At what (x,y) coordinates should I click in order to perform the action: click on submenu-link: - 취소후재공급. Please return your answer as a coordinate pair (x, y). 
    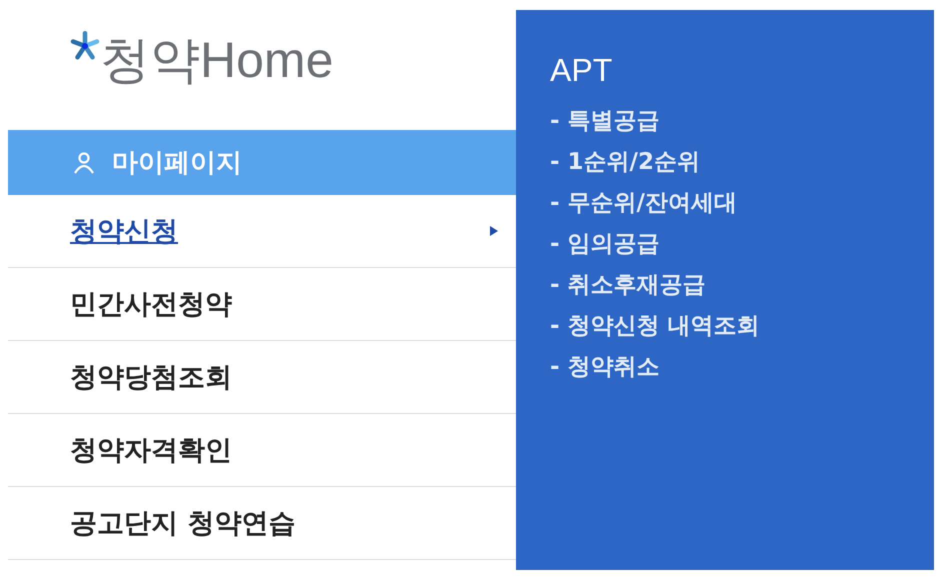
    Looking at the image, I should click on (628, 285).